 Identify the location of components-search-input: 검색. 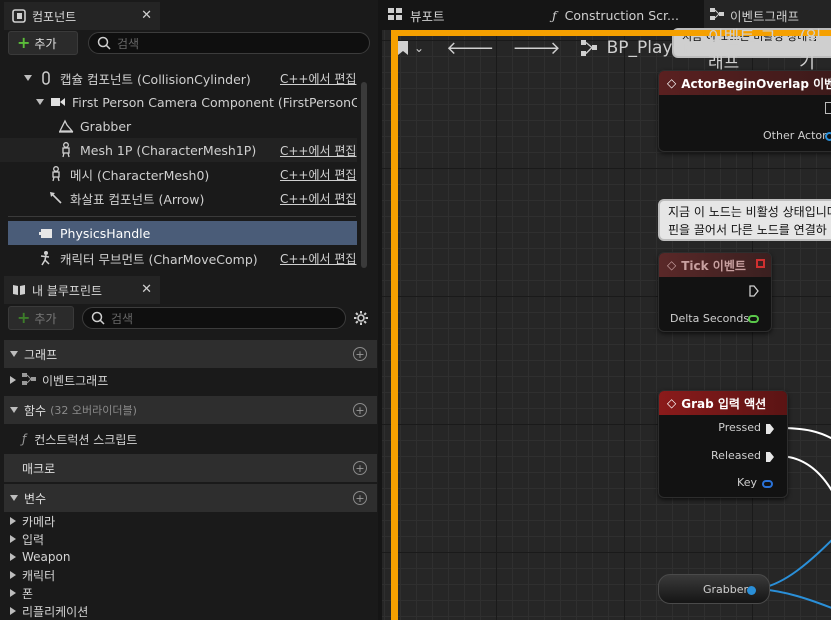
(229, 43).